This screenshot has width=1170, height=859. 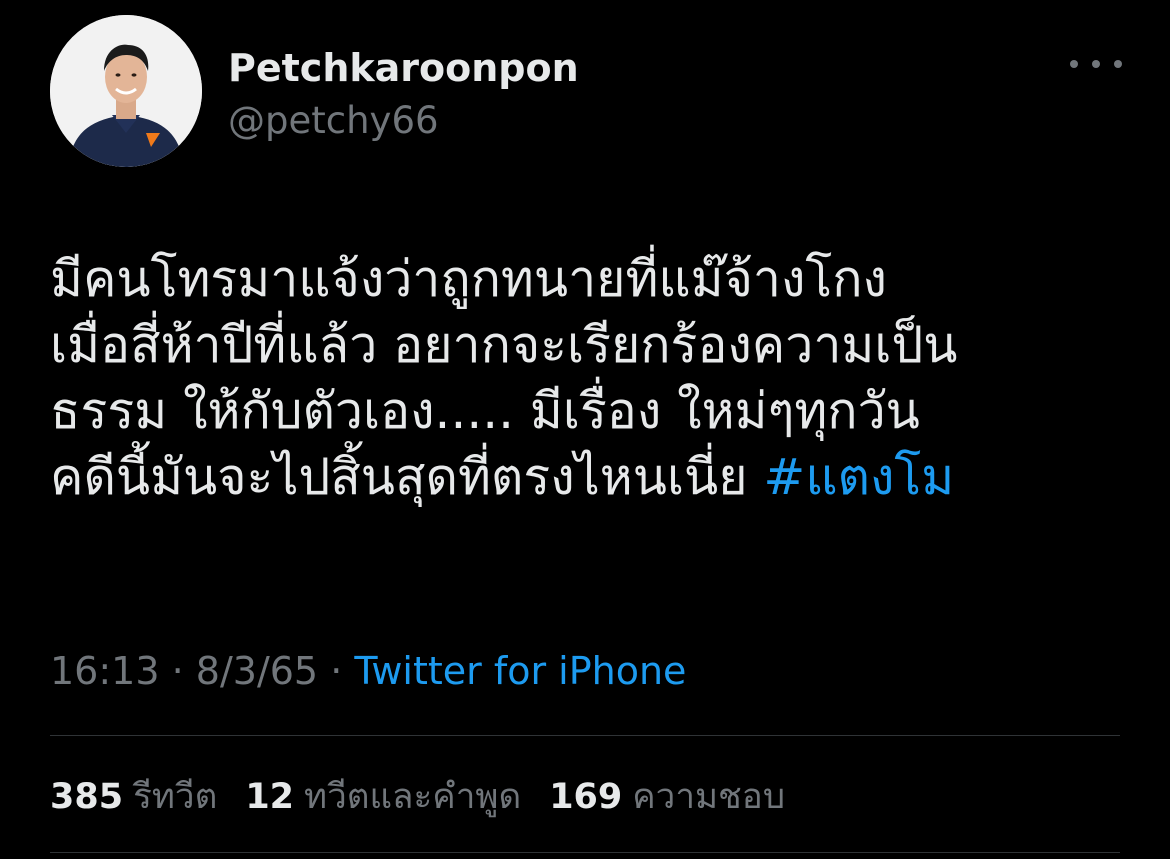 I want to click on tweet-text-line: คดีนี้มันจะไปสิ้นสุดที่ตรงไหนเนี่ย, so click(x=399, y=477).